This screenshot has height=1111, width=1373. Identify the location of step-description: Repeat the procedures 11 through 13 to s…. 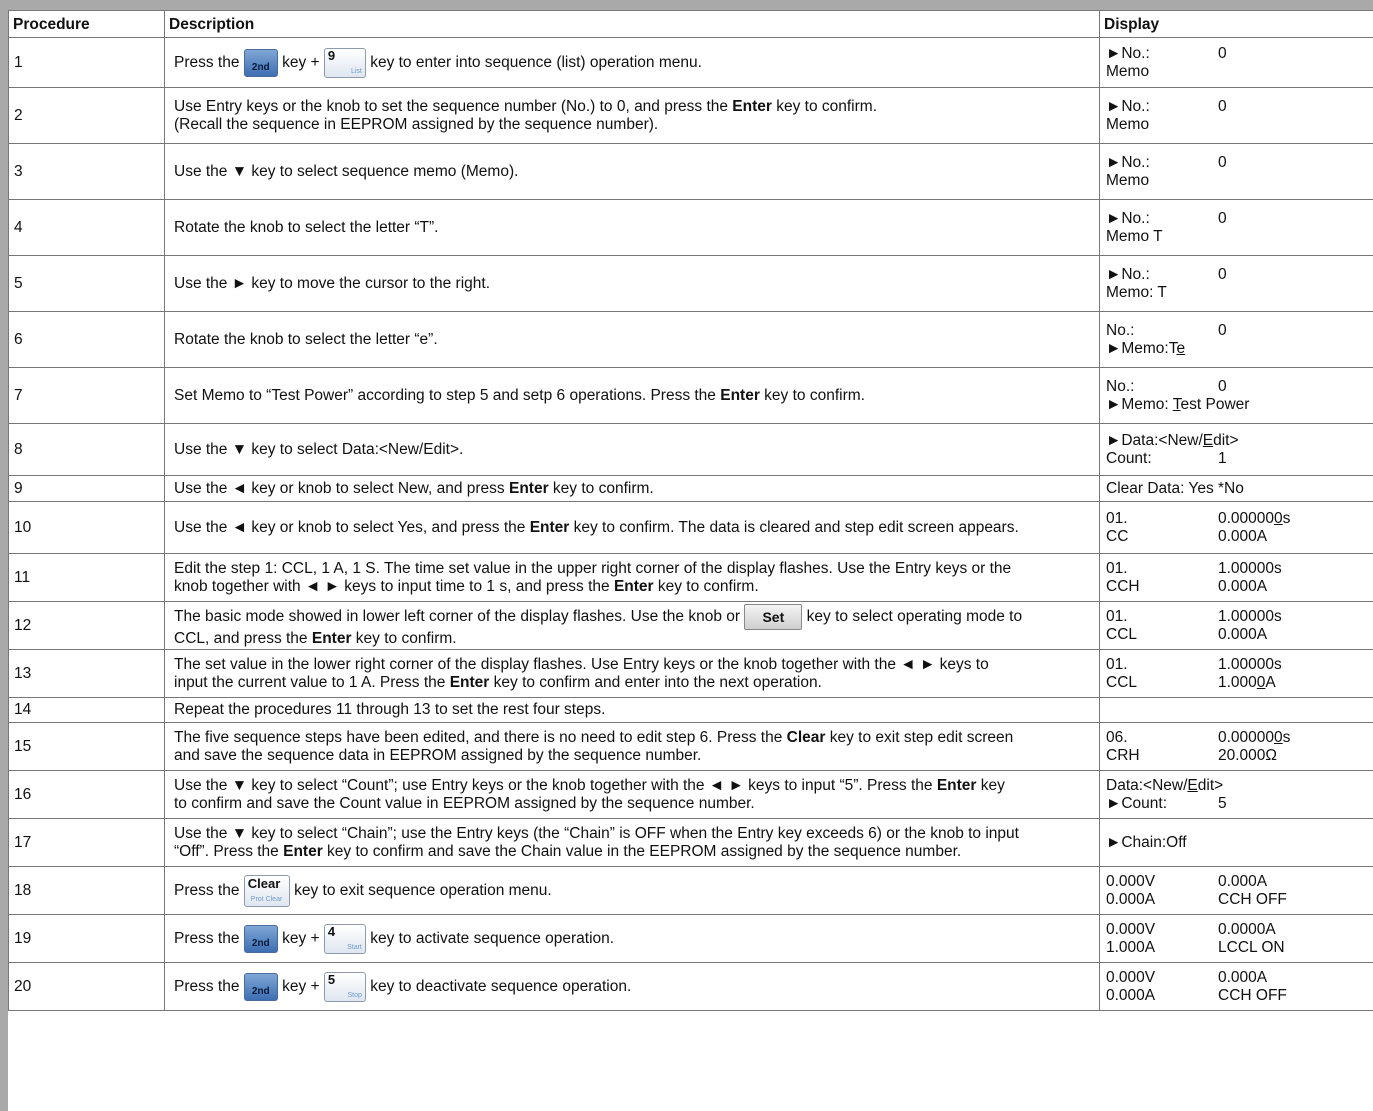
(632, 710).